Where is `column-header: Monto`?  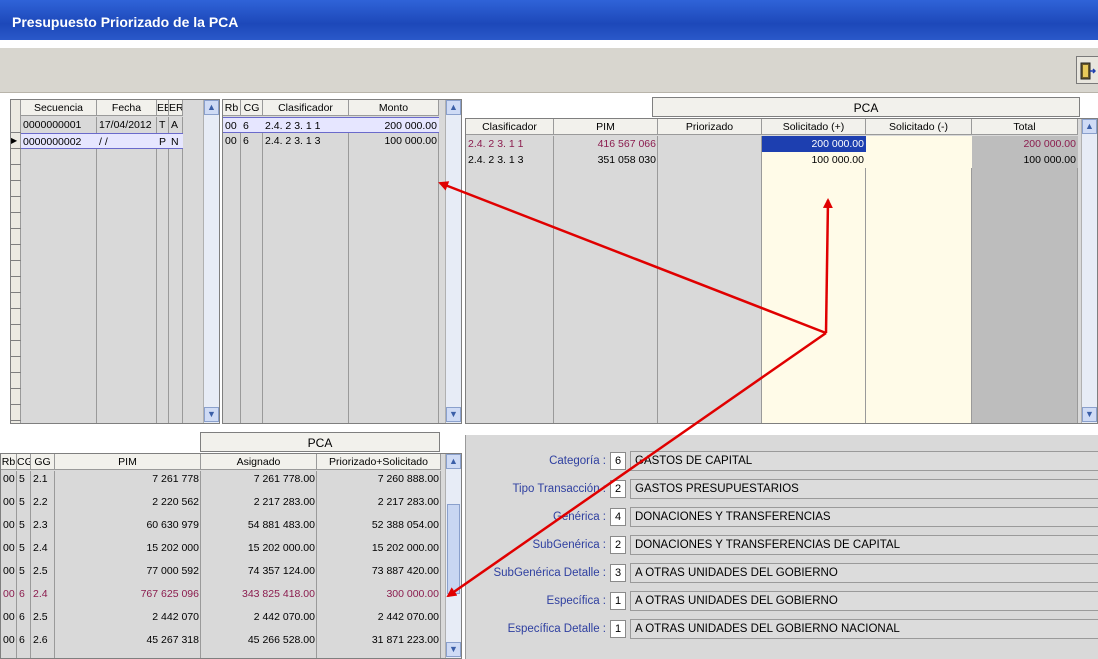 column-header: Monto is located at coordinates (394, 108).